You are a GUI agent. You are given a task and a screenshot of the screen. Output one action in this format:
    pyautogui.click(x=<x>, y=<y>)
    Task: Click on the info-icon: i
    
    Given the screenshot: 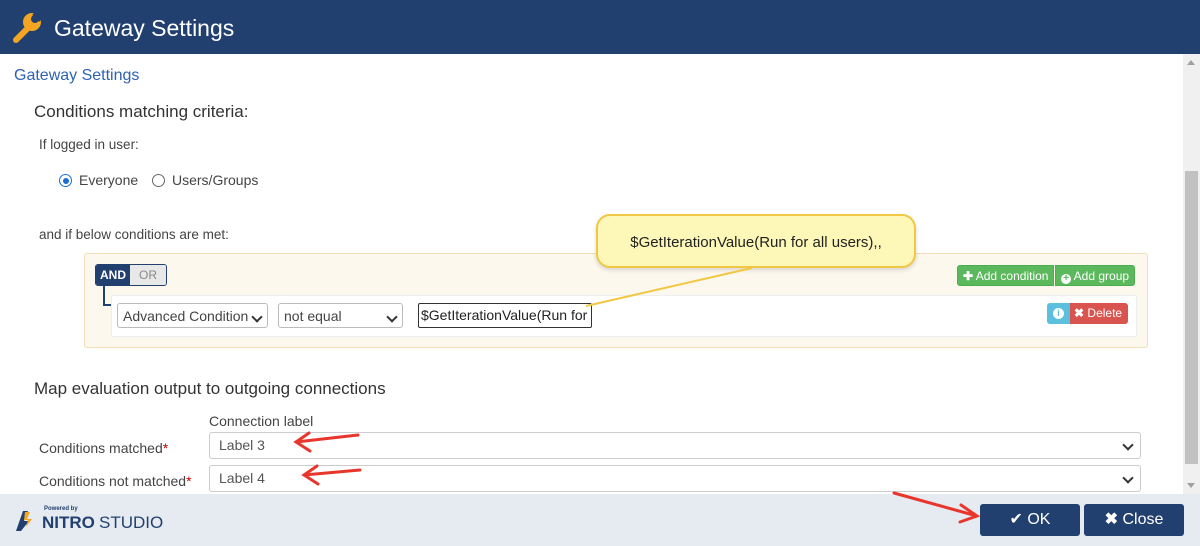 What is the action you would take?
    pyautogui.click(x=1058, y=313)
    